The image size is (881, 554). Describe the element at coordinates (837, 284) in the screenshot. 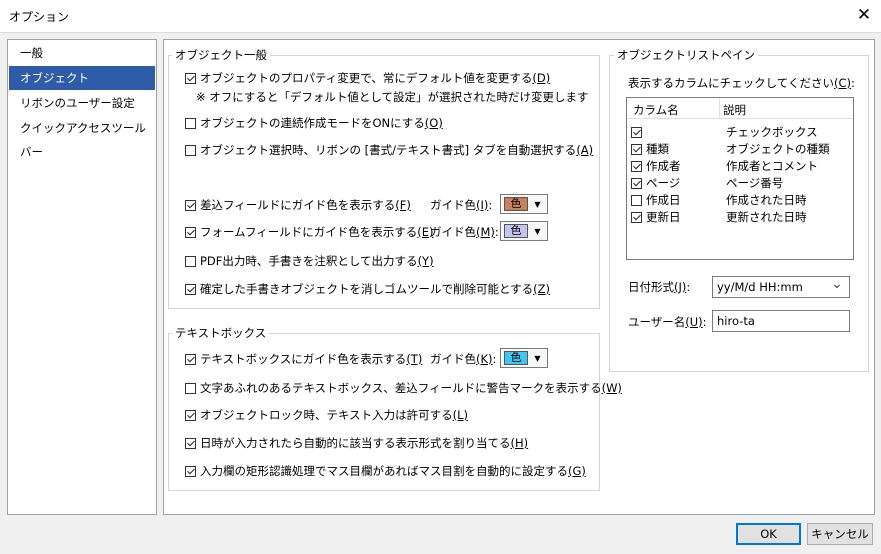

I see `chevron-down-icon: ⌄` at that location.